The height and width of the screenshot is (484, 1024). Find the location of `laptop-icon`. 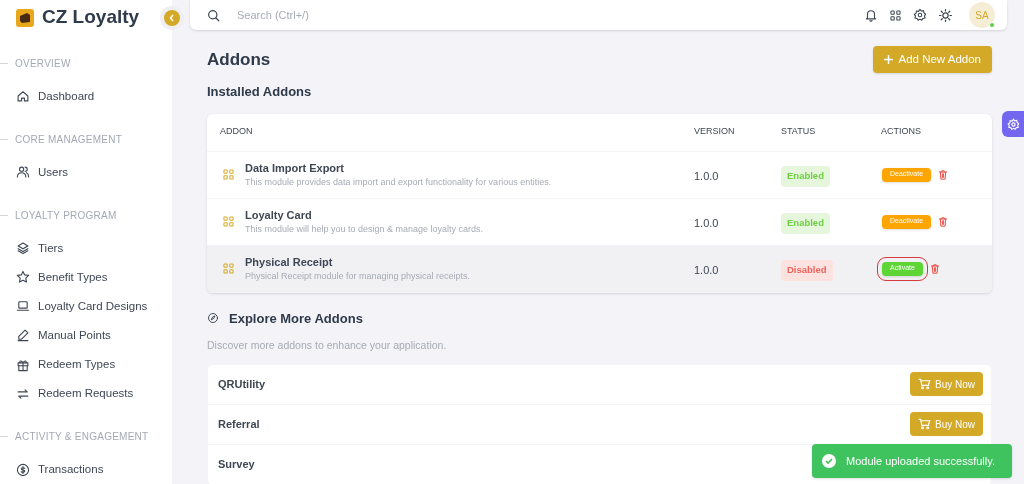

laptop-icon is located at coordinates (23, 306).